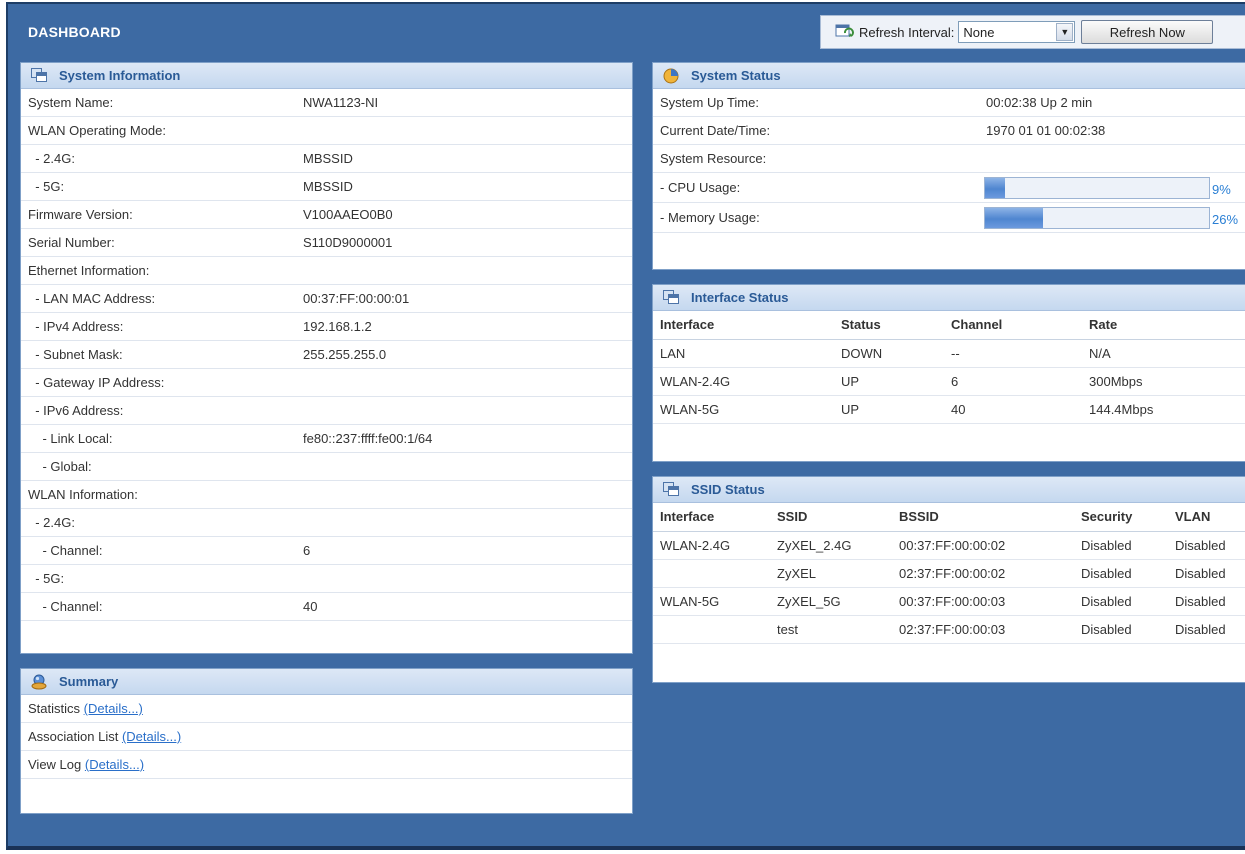 The image size is (1245, 854). I want to click on table-cell: 00:37:FF:00:00:03, so click(990, 601).